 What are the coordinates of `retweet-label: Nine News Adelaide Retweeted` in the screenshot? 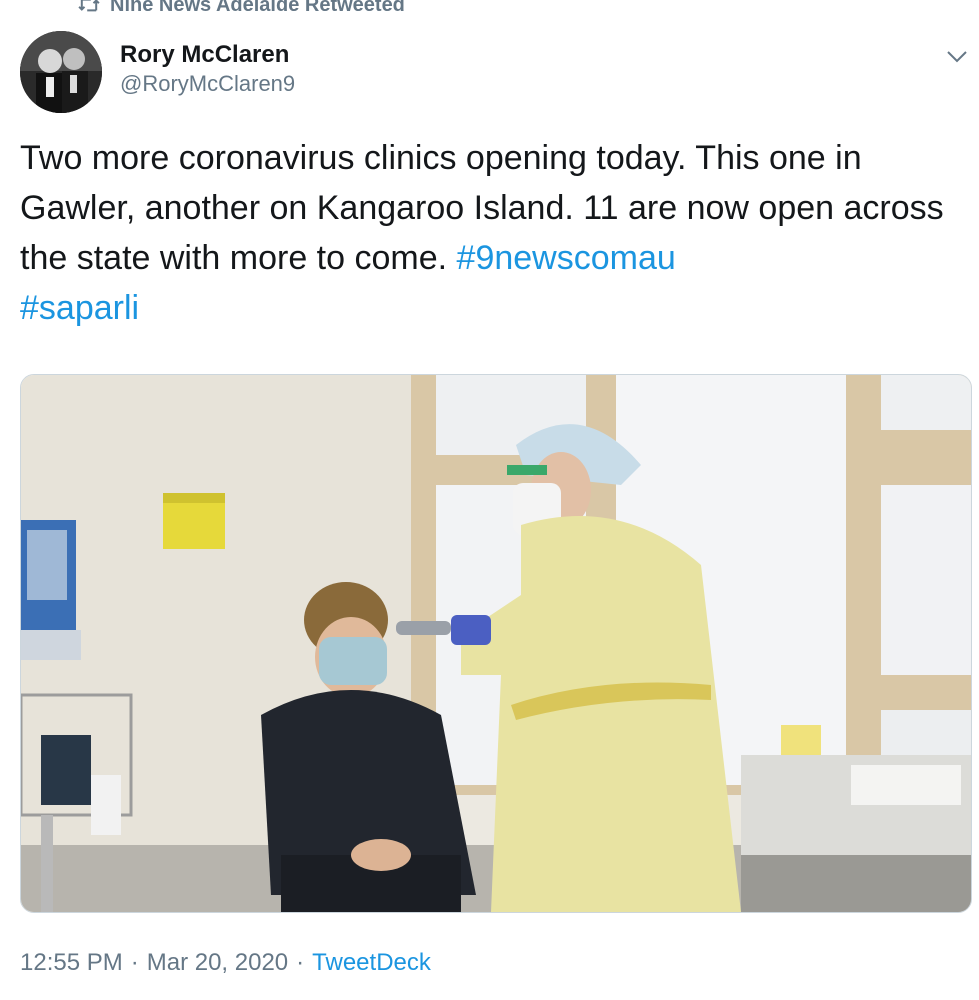 It's located at (257, 8).